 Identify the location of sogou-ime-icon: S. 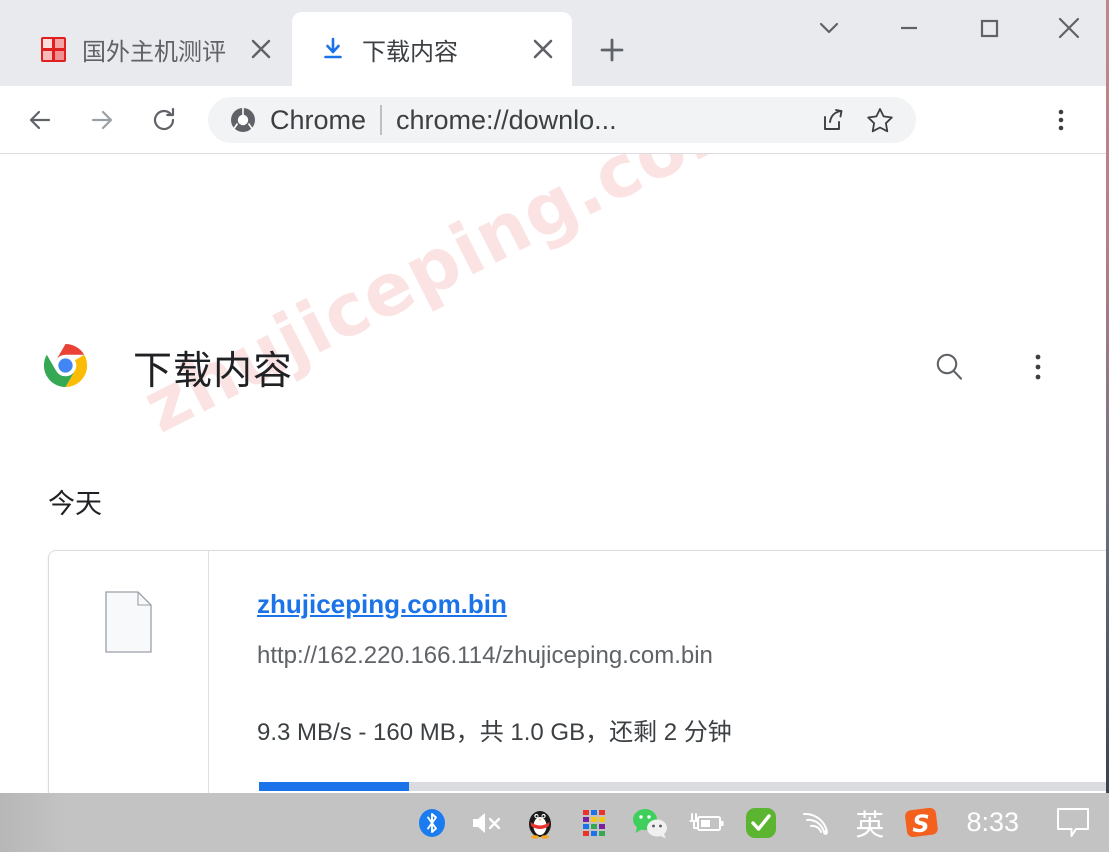
(922, 822).